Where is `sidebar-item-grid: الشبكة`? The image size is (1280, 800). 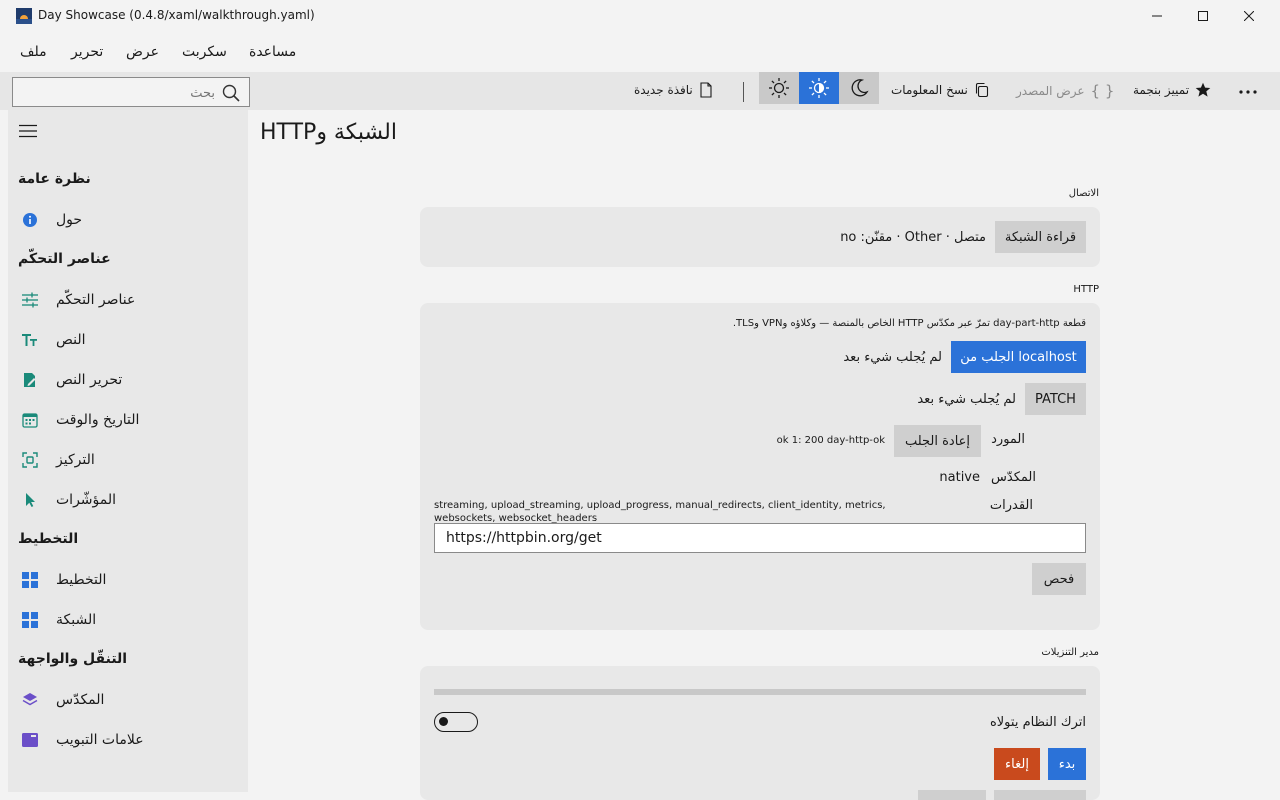
sidebar-item-grid: الشبكة is located at coordinates (76, 620).